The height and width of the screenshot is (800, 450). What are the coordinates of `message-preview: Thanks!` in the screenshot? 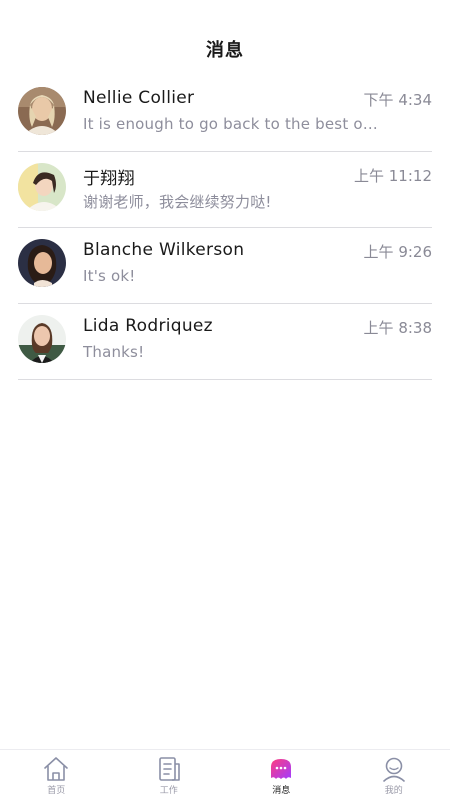 It's located at (114, 352).